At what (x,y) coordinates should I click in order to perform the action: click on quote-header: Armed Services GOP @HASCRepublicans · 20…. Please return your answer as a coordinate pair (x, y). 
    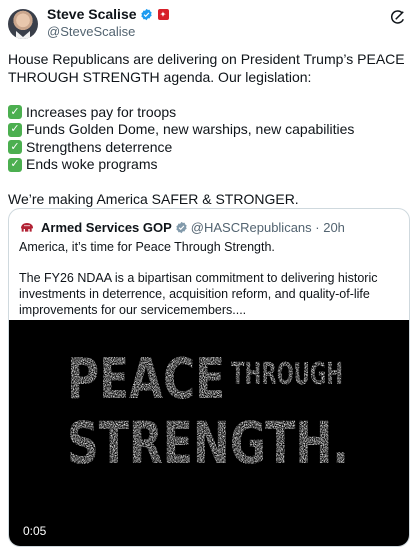
    Looking at the image, I should click on (209, 222).